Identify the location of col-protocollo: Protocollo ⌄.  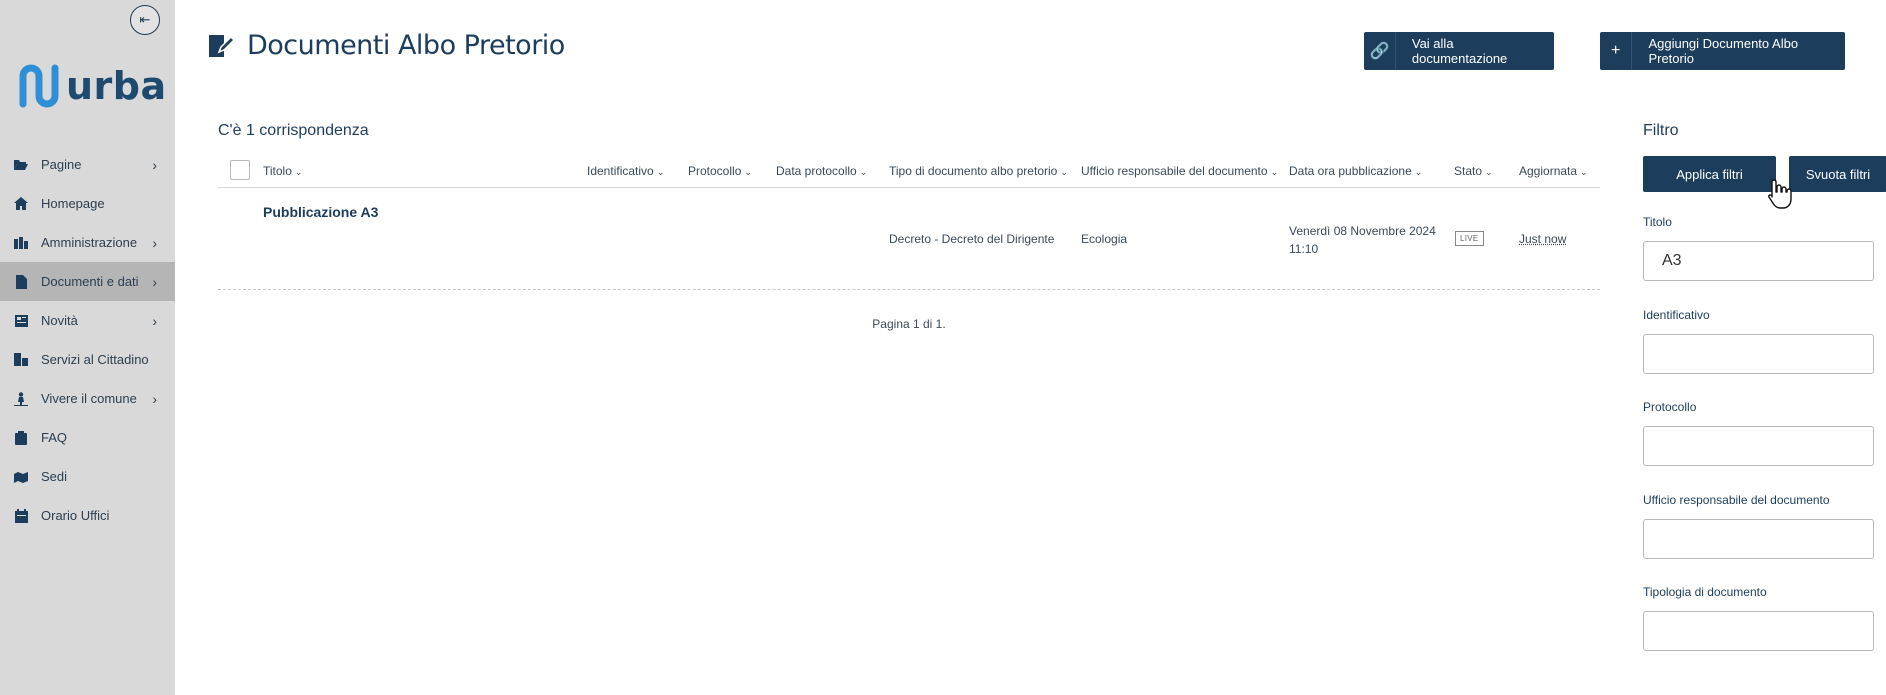
(720, 171).